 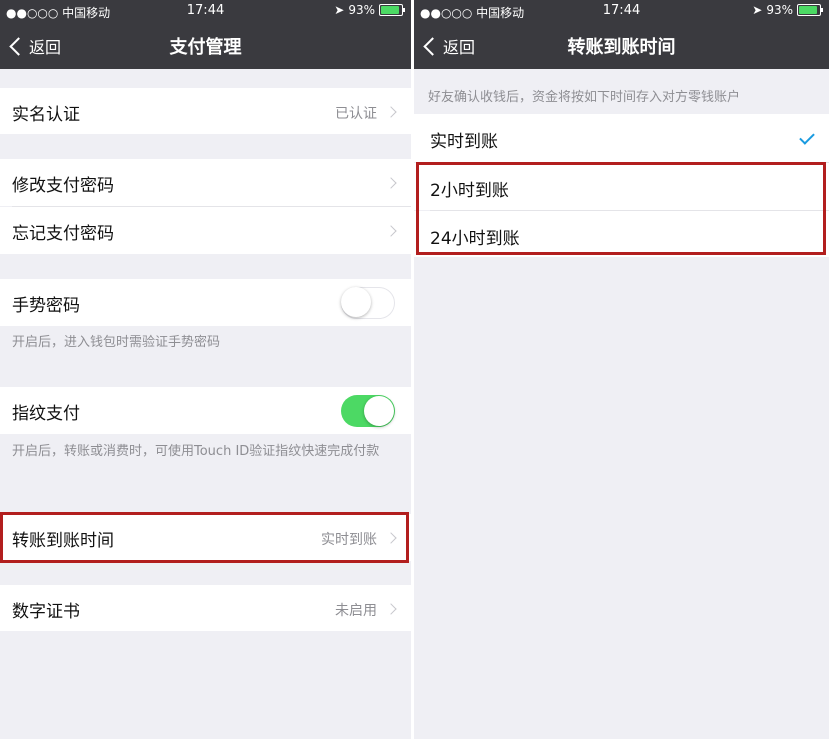 What do you see at coordinates (621, 138) in the screenshot?
I see `option-realtime: 实时到账` at bounding box center [621, 138].